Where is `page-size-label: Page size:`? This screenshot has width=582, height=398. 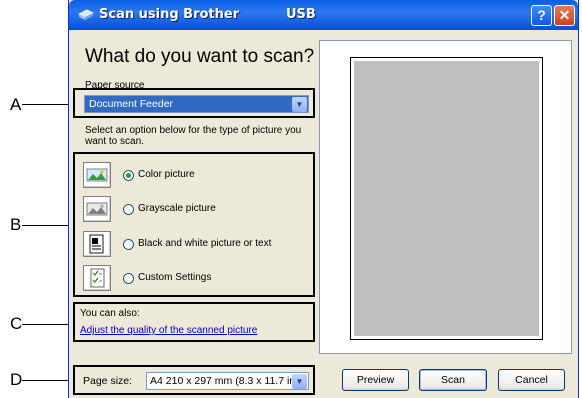 page-size-label: Page size: is located at coordinates (108, 381).